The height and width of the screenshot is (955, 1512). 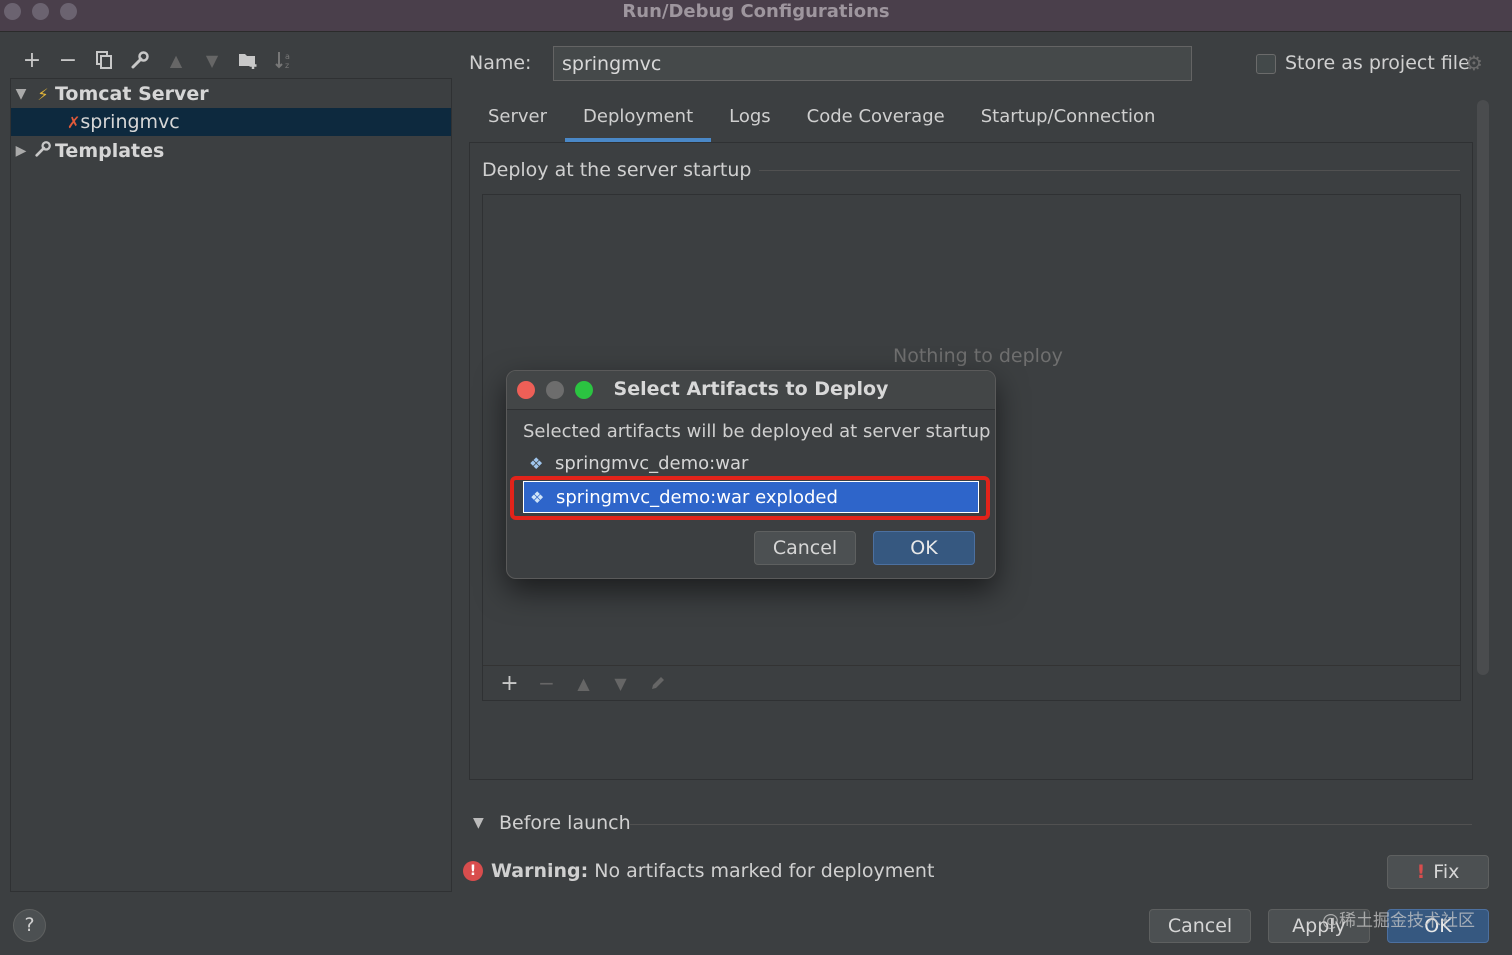 I want to click on tree-item-label: springmvc, so click(x=130, y=122).